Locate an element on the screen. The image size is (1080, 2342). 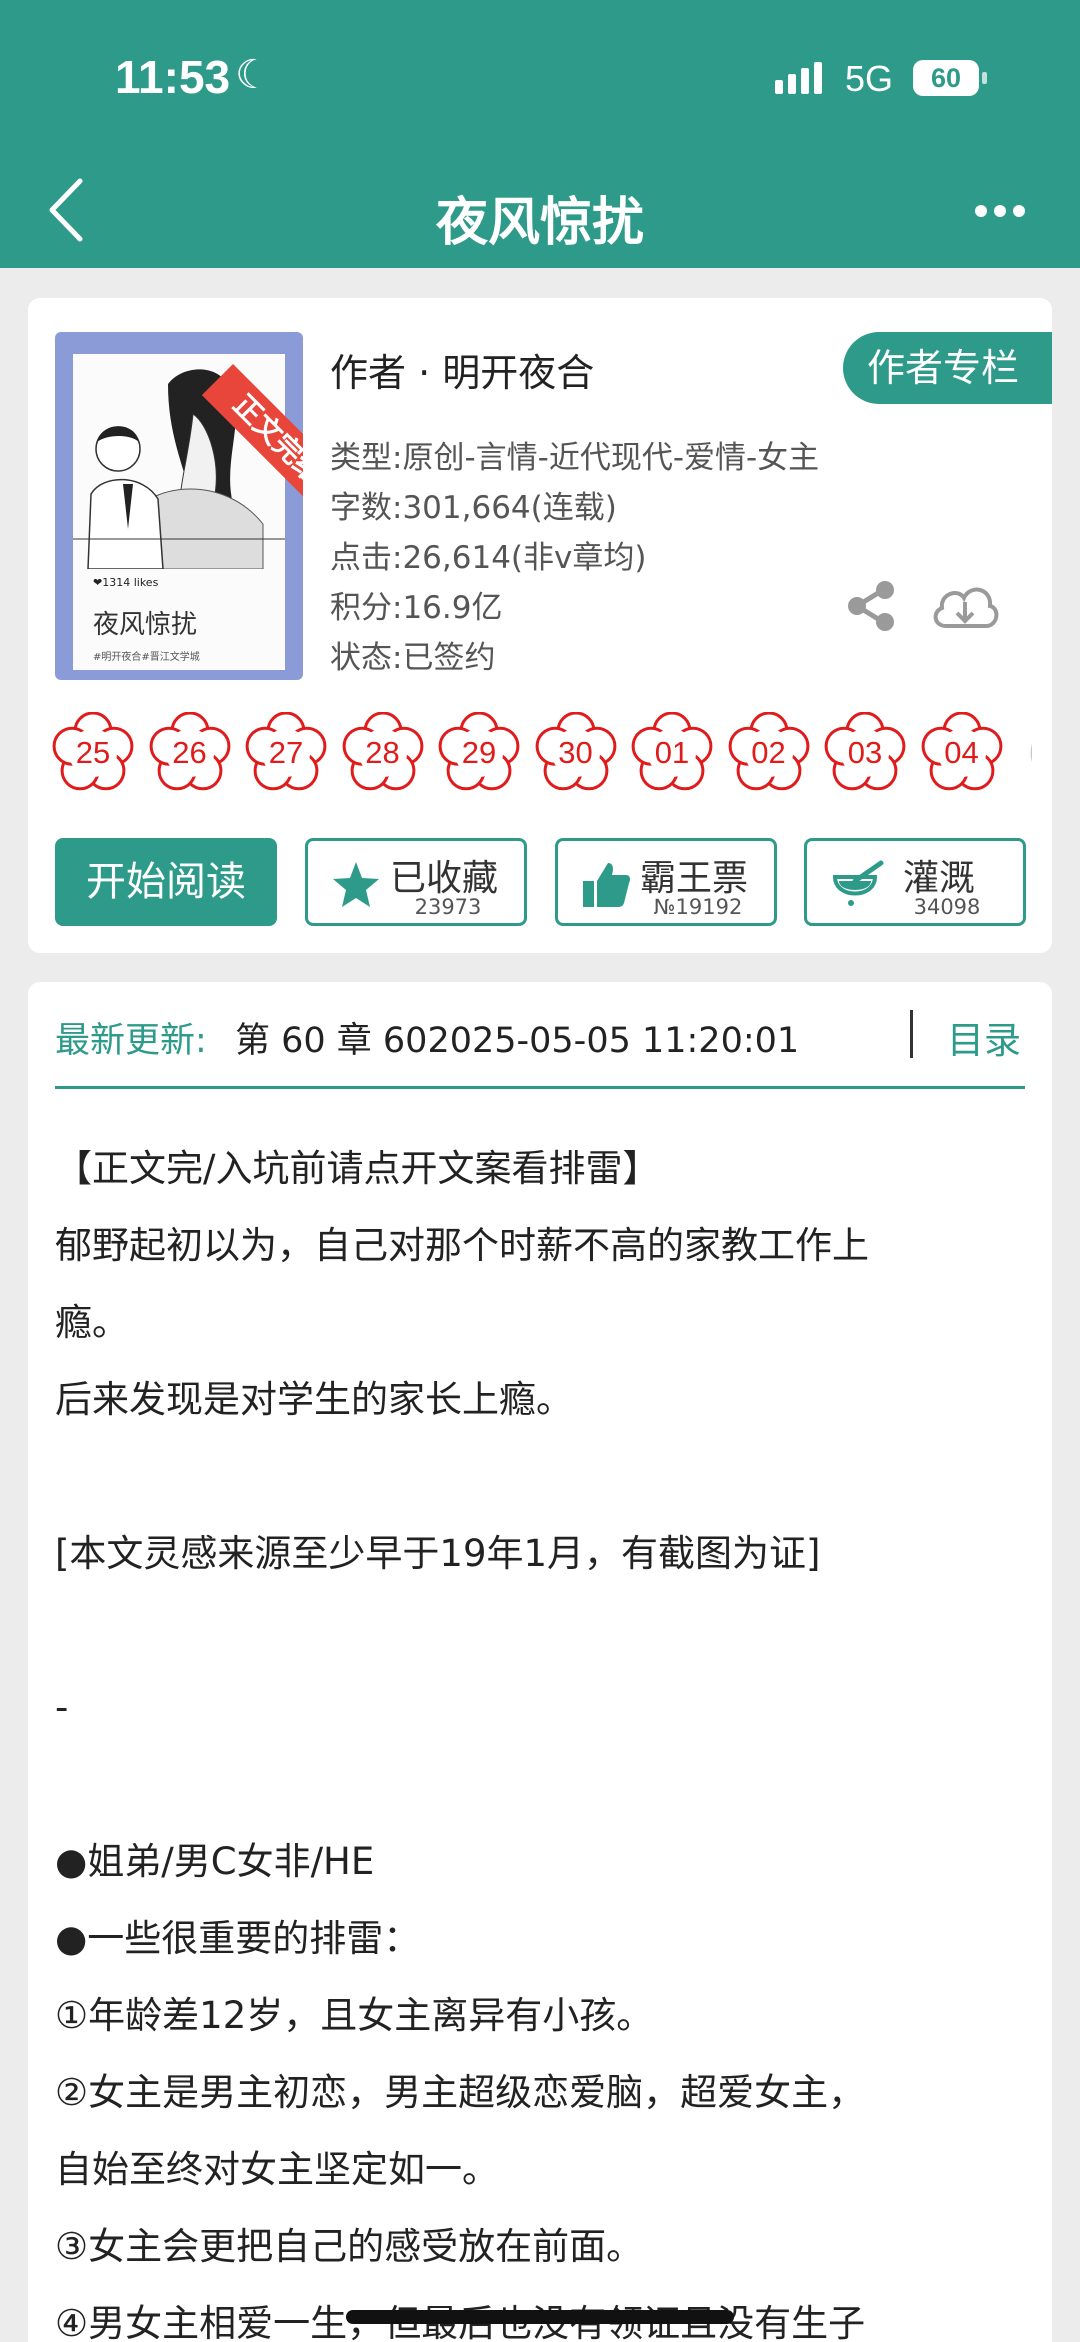
date-number: 04 is located at coordinates (961, 752).